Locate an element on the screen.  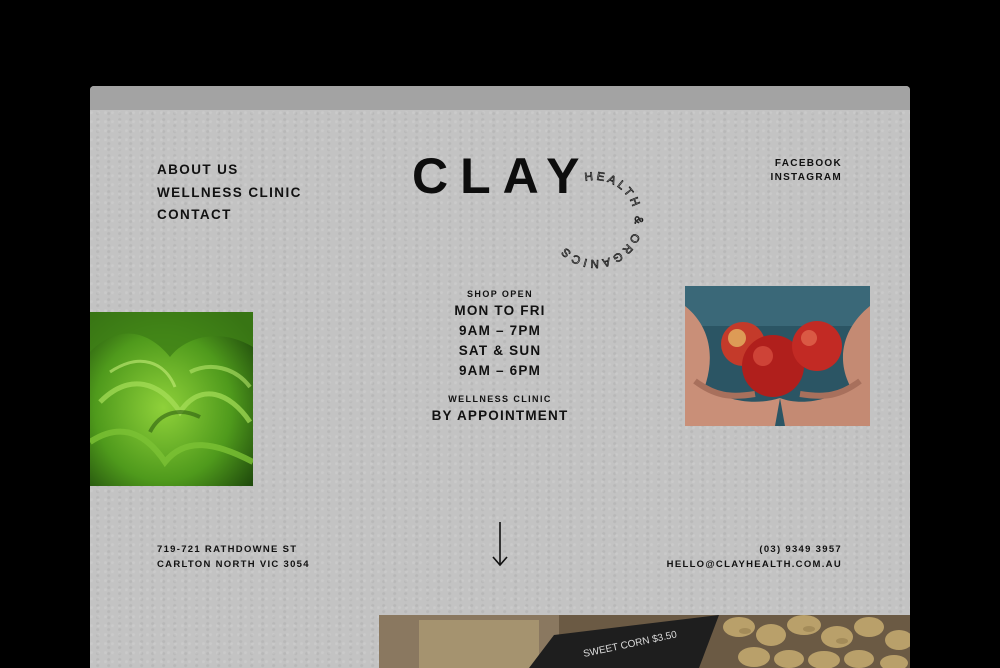
apples-photo is located at coordinates (777, 356).